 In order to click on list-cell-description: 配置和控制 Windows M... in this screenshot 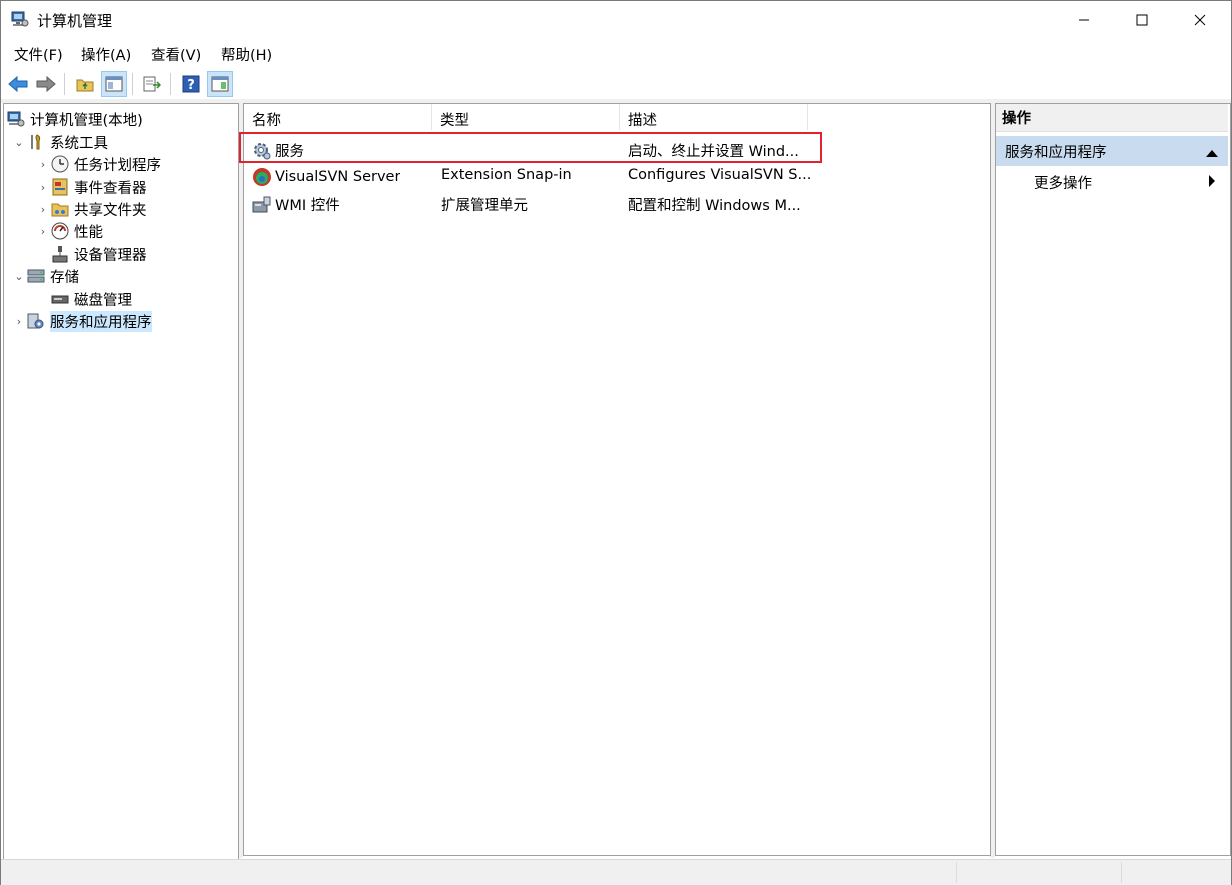, I will do `click(714, 206)`.